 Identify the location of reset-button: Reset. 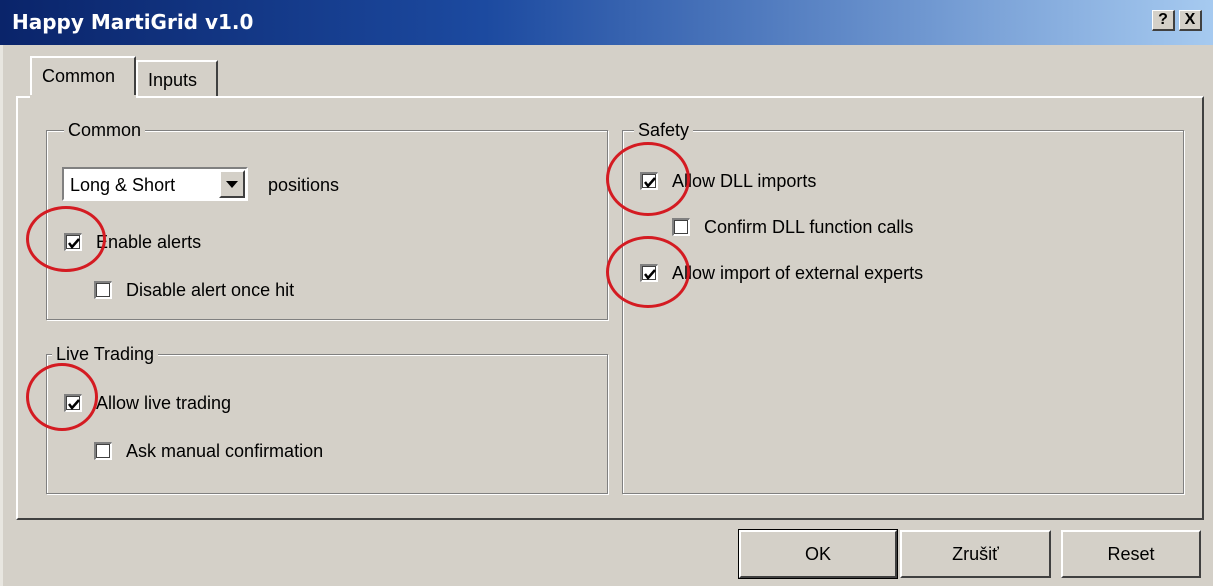
(1131, 554).